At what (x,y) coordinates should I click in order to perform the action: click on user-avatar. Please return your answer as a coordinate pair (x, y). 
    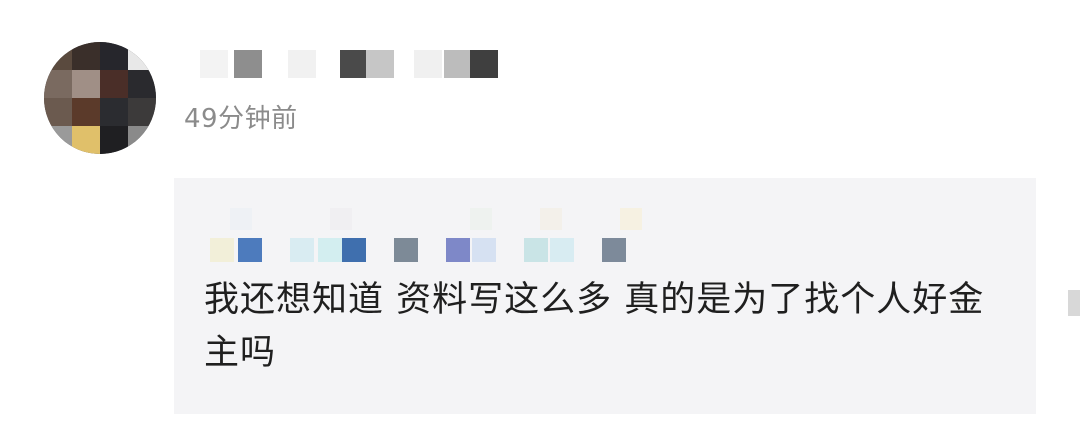
    Looking at the image, I should click on (100, 98).